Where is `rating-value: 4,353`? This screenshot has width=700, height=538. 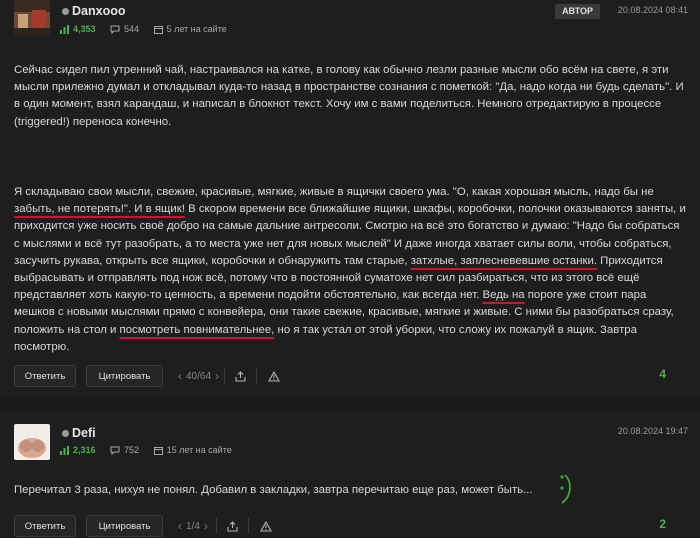
rating-value: 4,353 is located at coordinates (84, 29).